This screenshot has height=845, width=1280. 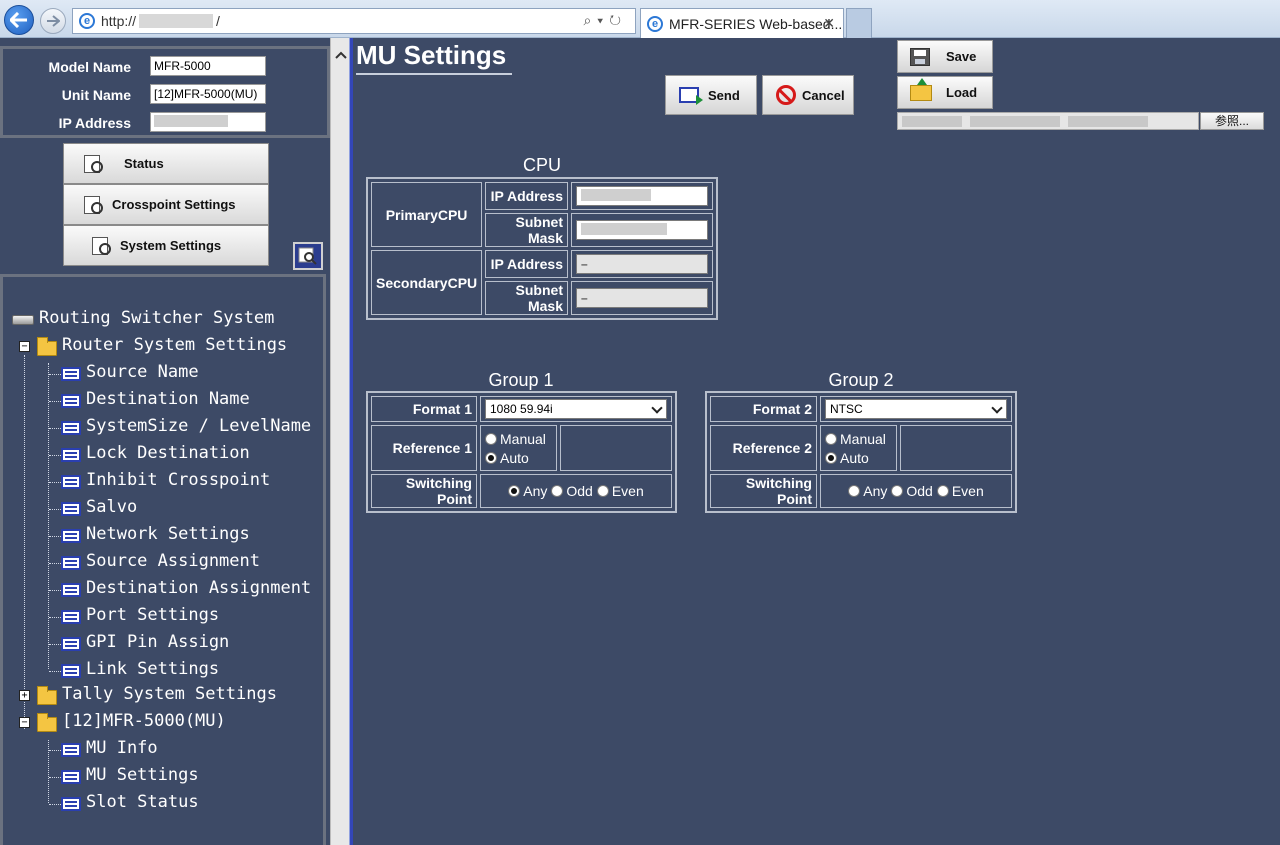 What do you see at coordinates (742, 23) in the screenshot?
I see `tab-mfr-series: e MFR-SERIES Web-based... ✕` at bounding box center [742, 23].